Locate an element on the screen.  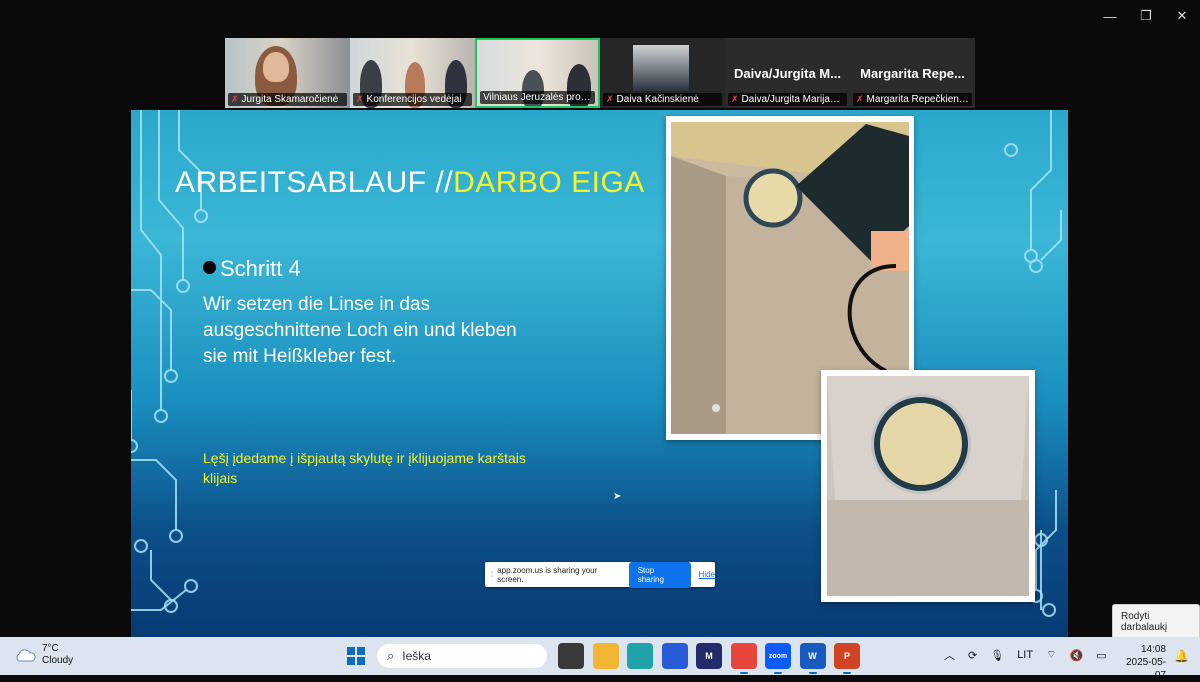
participant-name: ✗ Konferencijos vedėjai is located at coordinates (412, 99).